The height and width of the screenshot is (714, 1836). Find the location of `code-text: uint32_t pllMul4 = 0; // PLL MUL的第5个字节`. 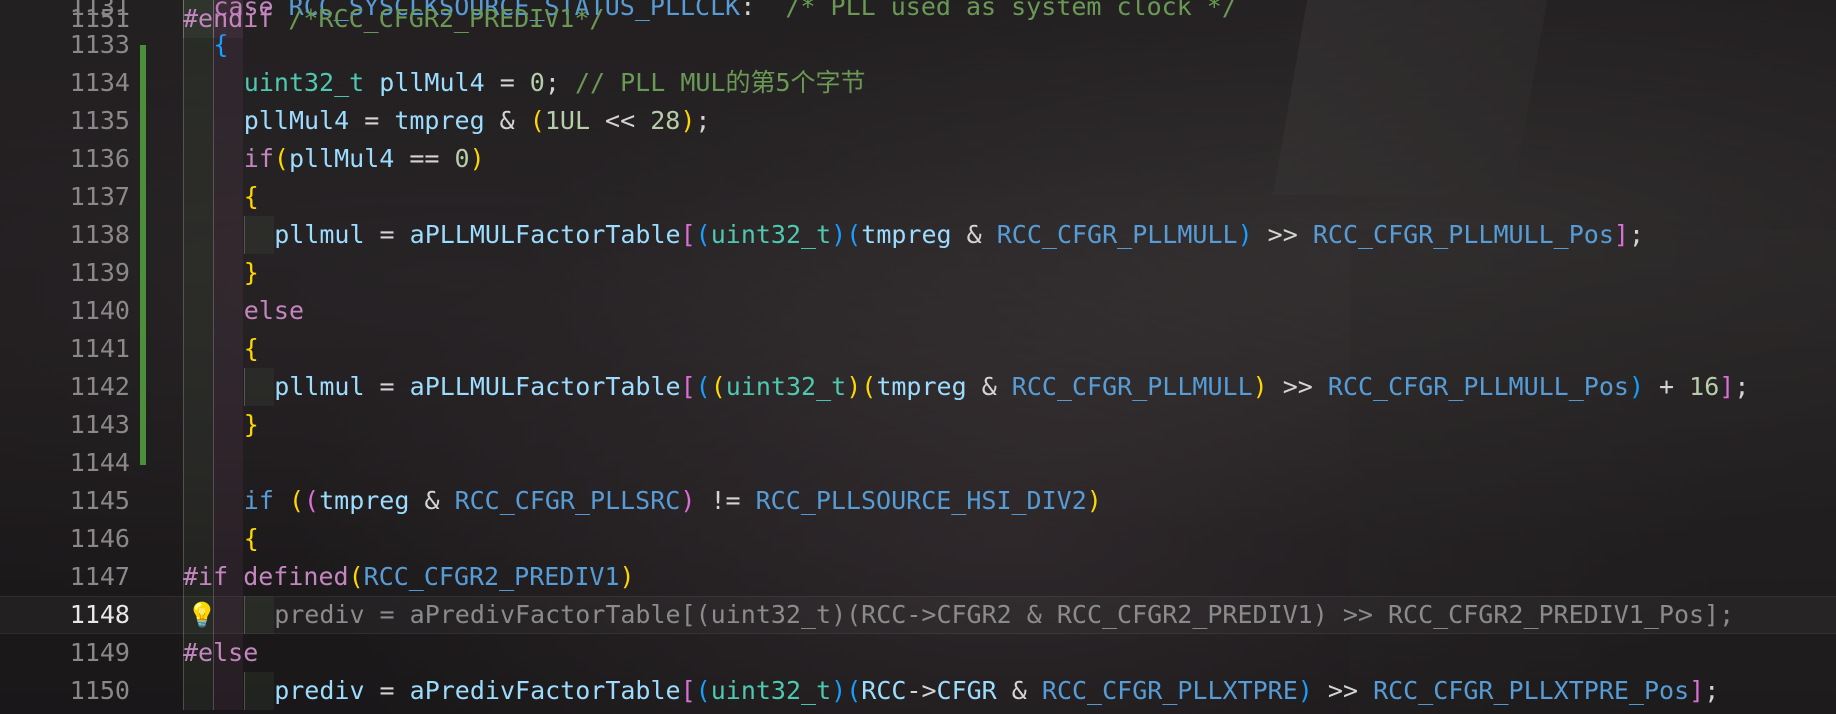

code-text: uint32_t pllMul4 = 0; // PLL MUL的第5个字节 is located at coordinates (555, 83).